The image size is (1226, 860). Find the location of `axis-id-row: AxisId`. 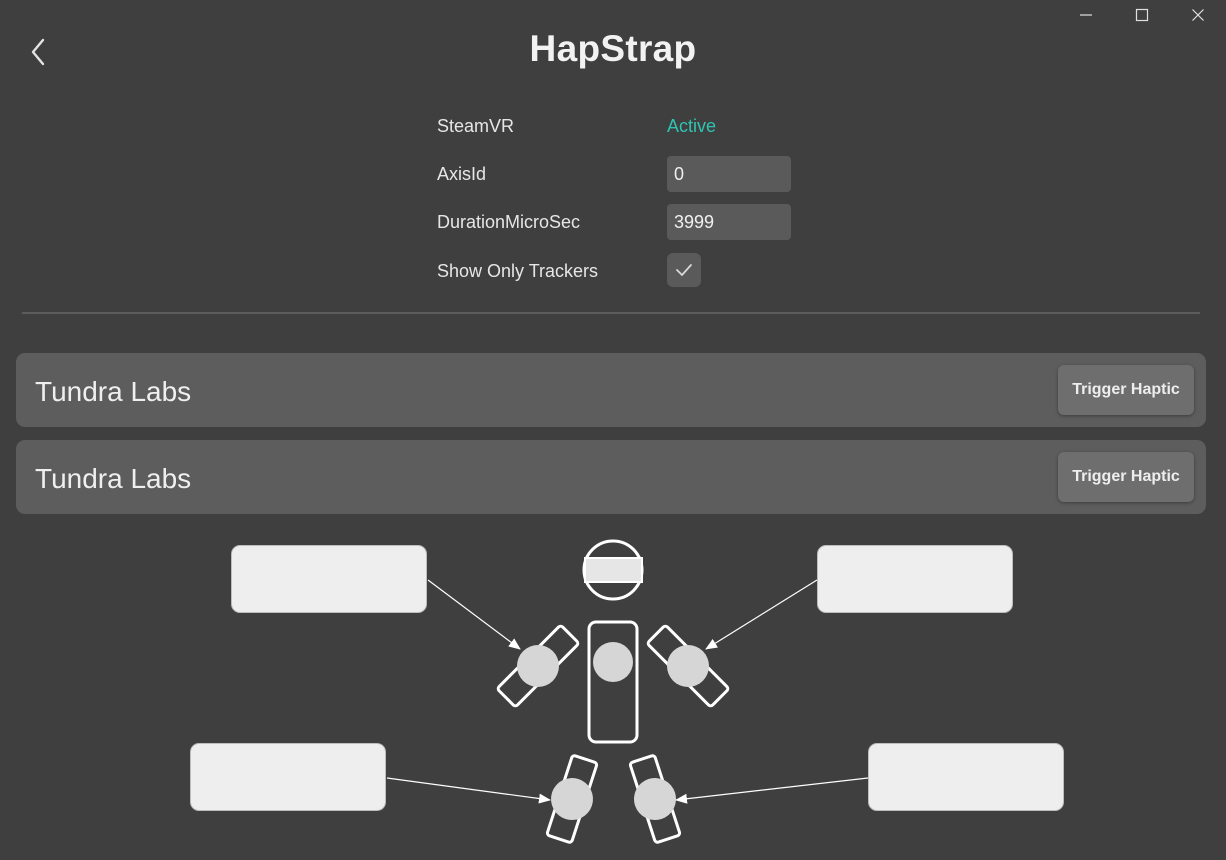

axis-id-row: AxisId is located at coordinates (627, 174).